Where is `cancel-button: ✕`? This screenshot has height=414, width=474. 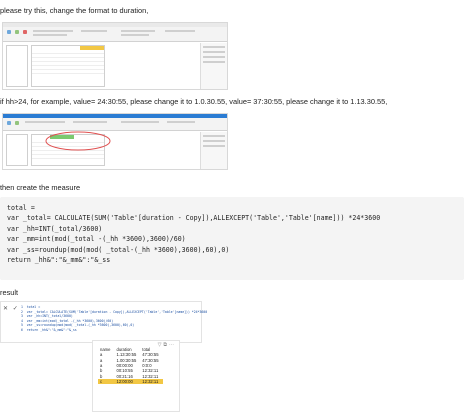 cancel-button: ✕ is located at coordinates (5, 309).